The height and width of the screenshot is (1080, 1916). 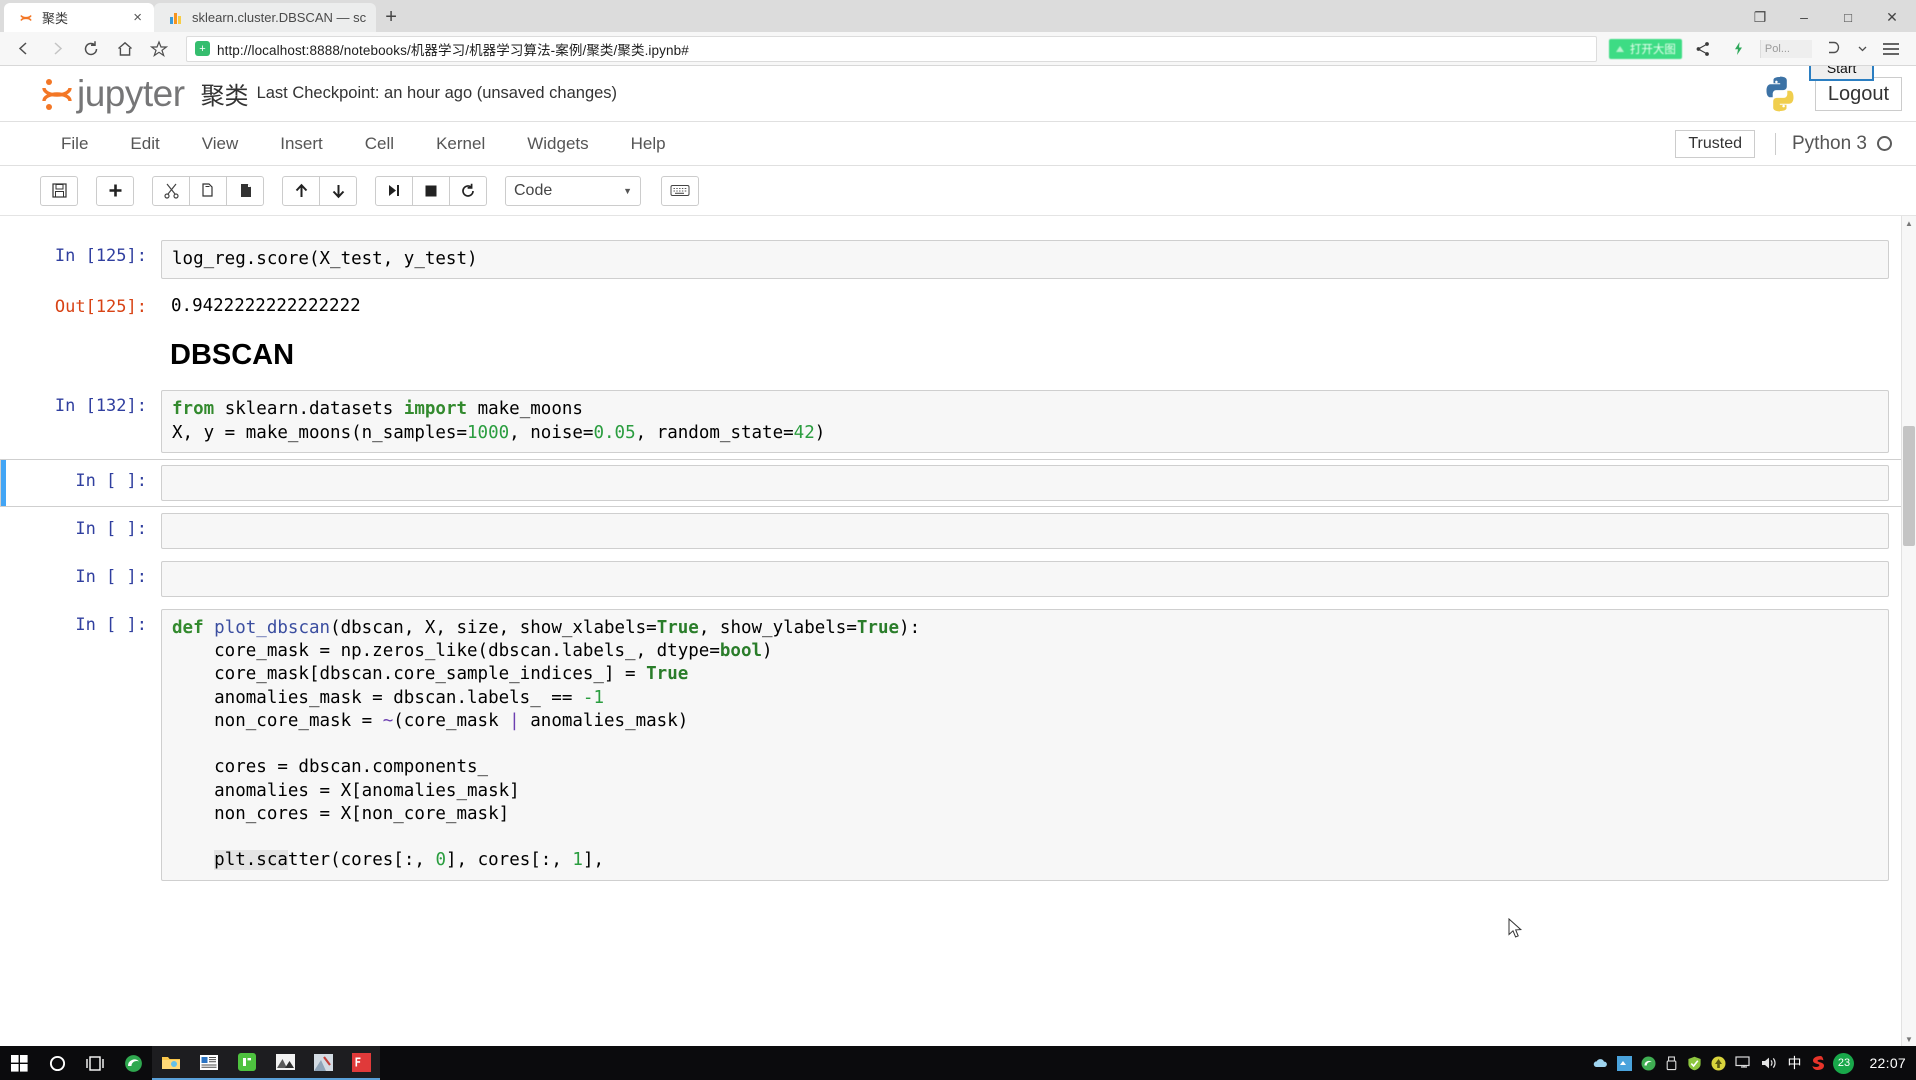 What do you see at coordinates (266, 306) in the screenshot?
I see `cell-output-text: 0.9422222222222222` at bounding box center [266, 306].